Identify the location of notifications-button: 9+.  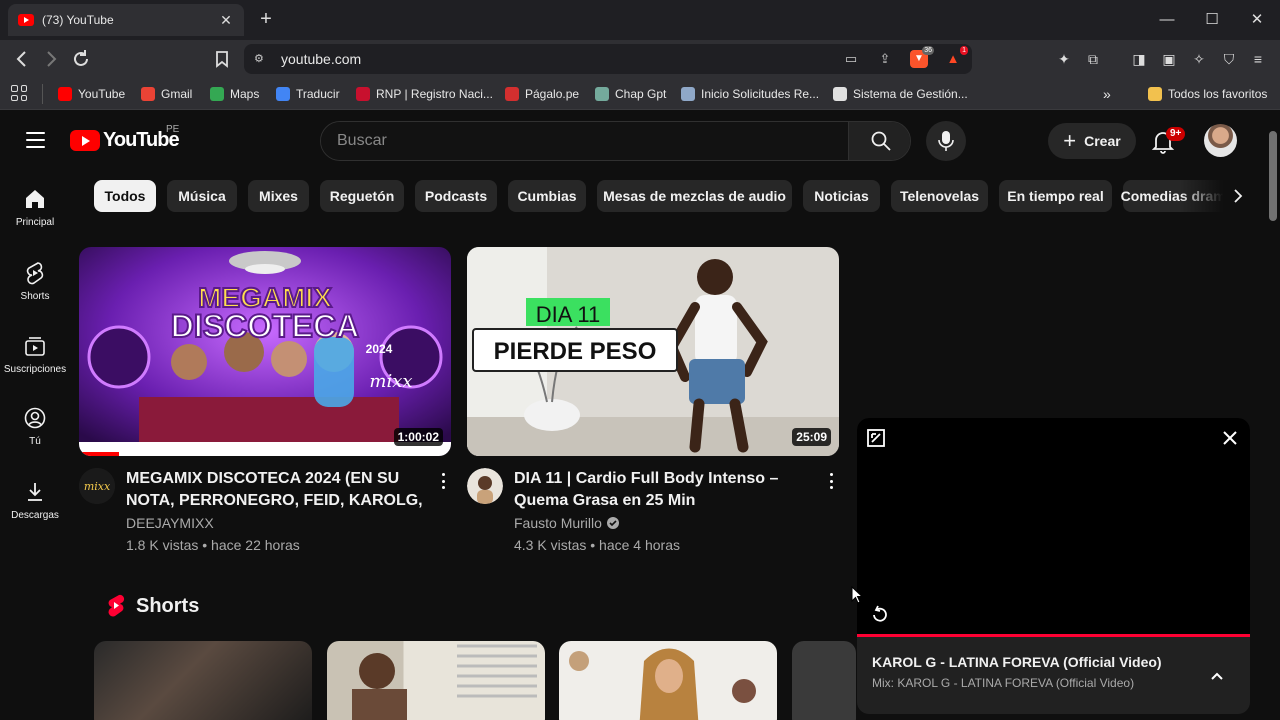
(1168, 140).